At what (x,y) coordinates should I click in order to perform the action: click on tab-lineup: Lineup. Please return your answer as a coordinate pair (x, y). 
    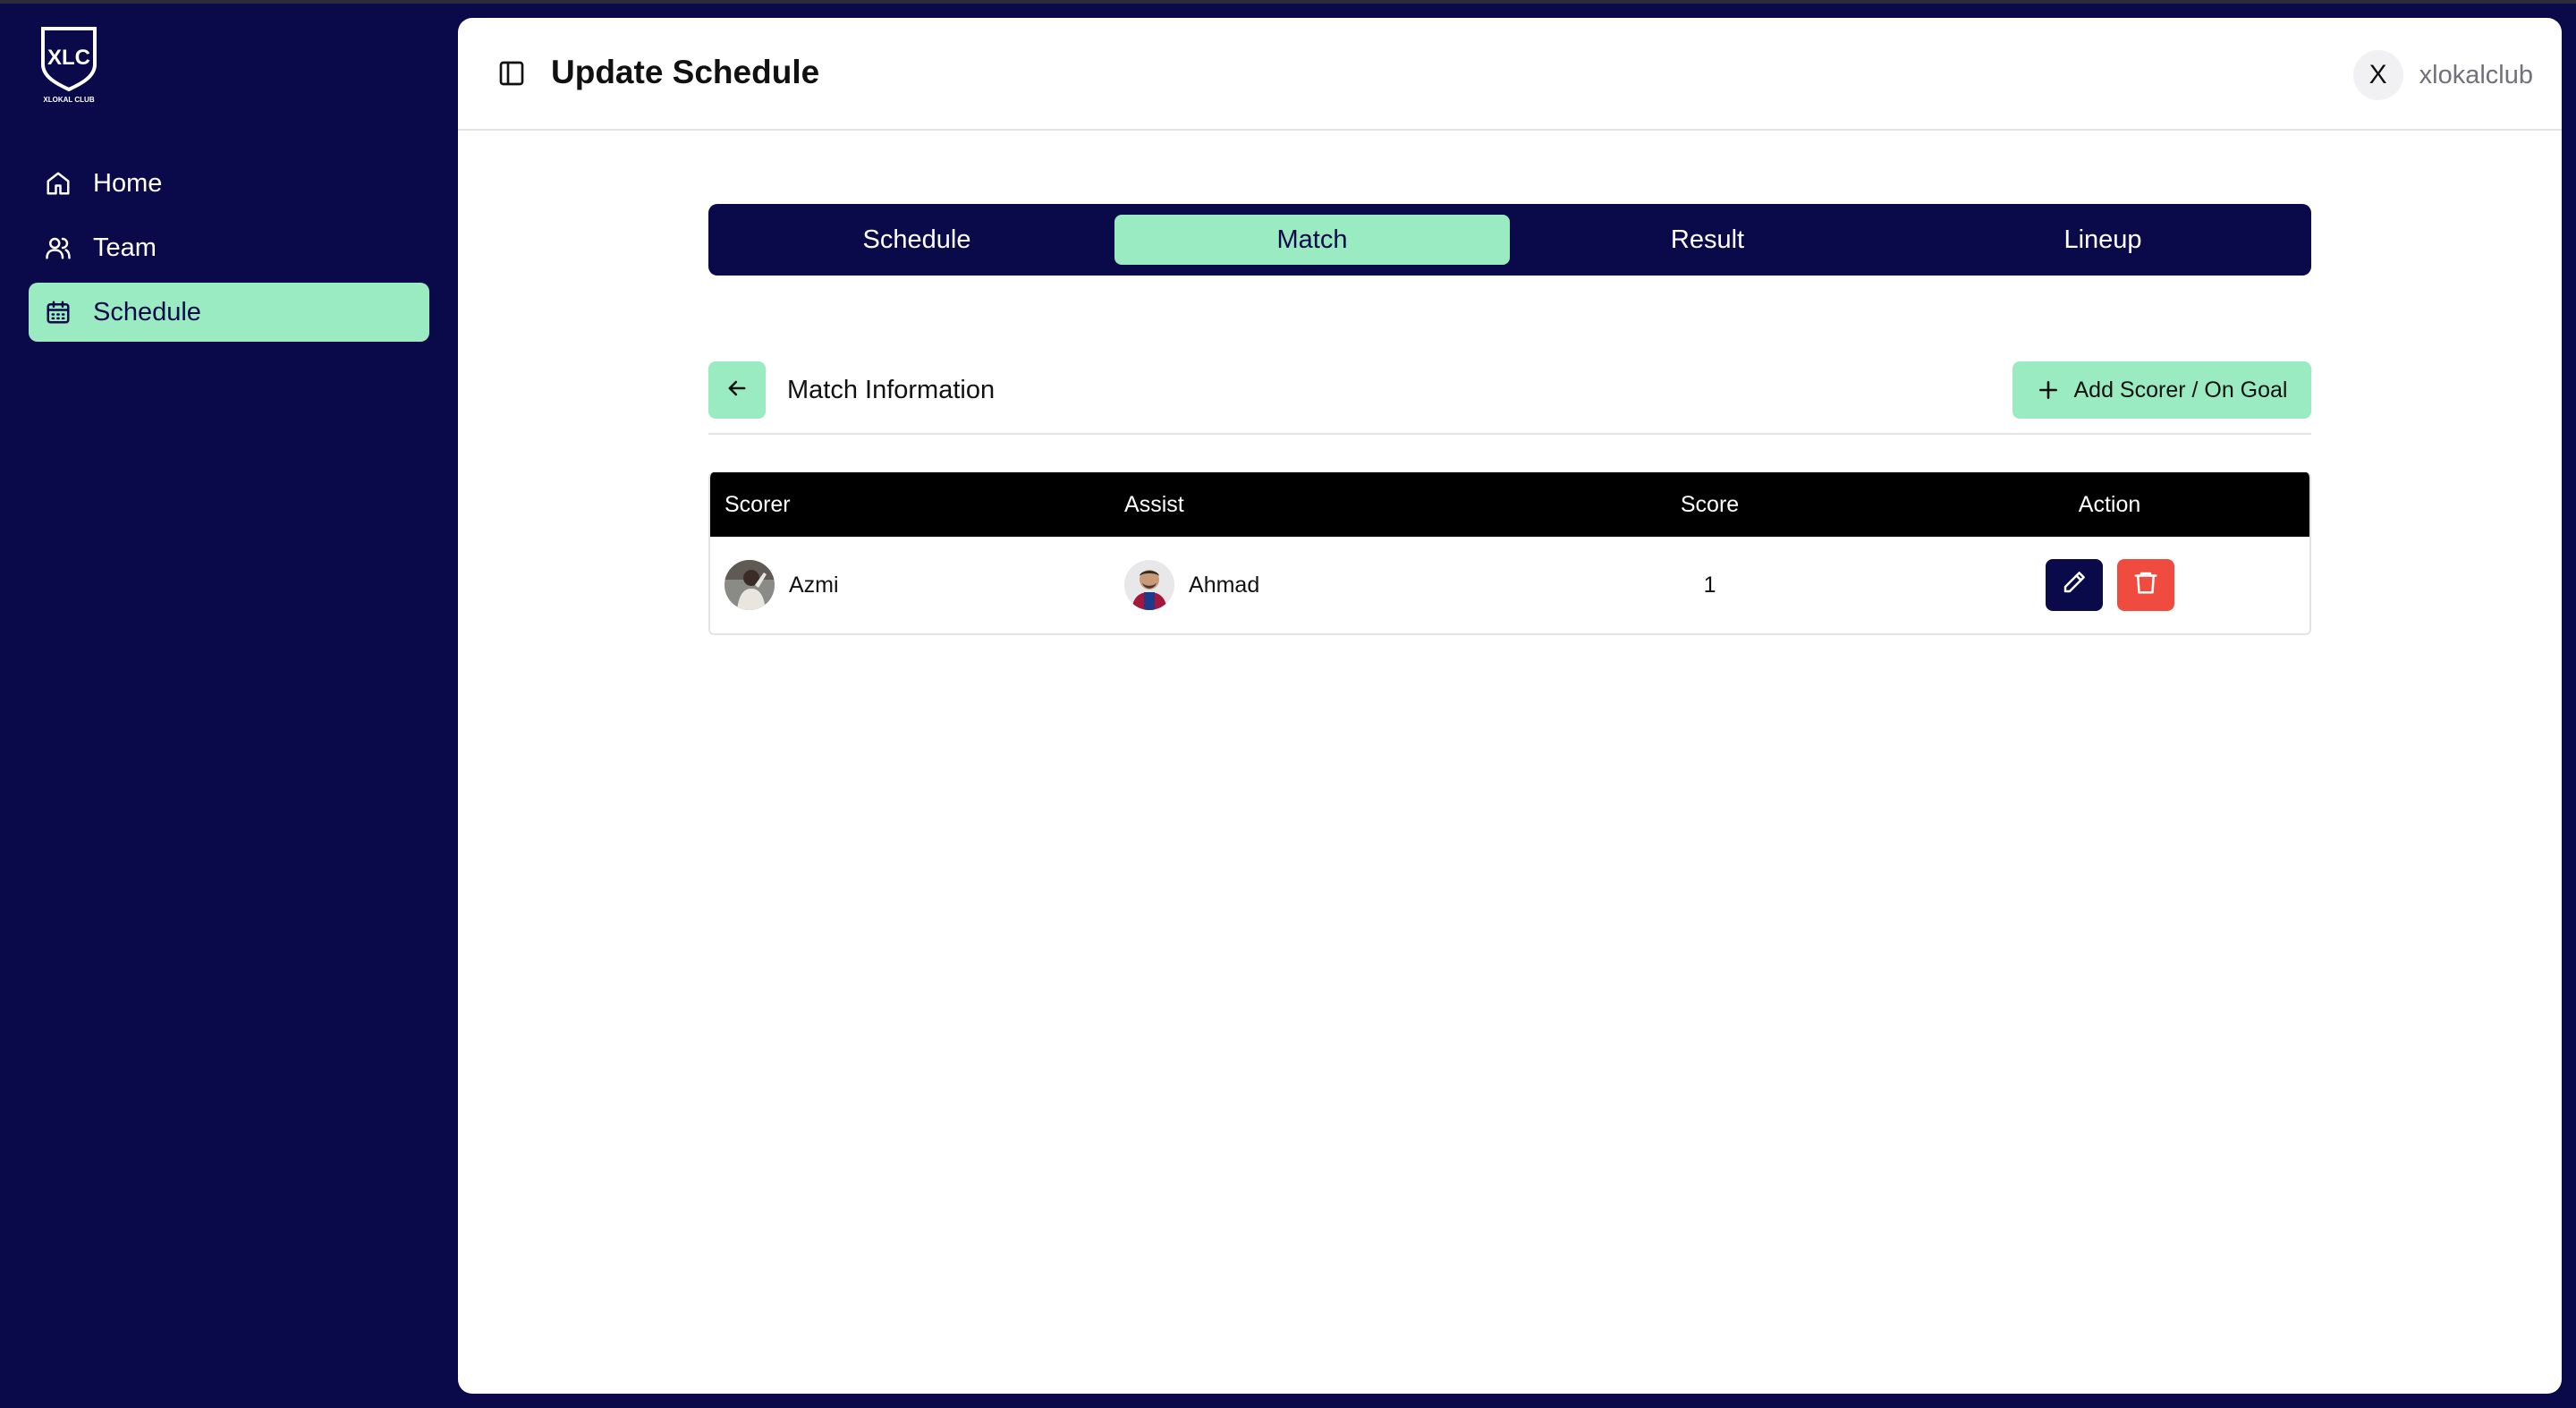
    Looking at the image, I should click on (2103, 240).